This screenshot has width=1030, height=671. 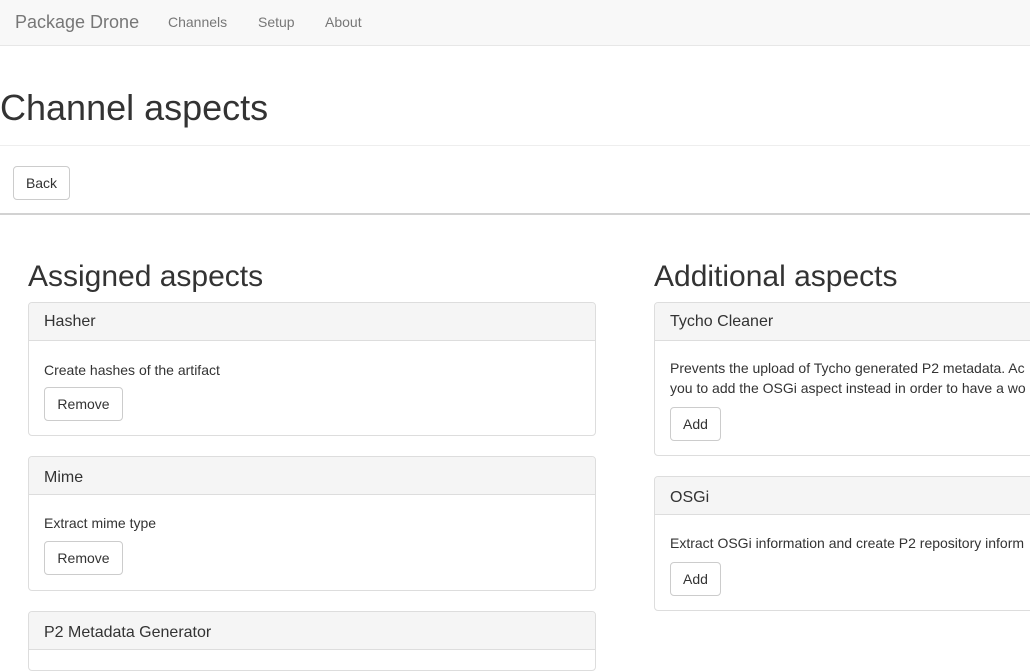 I want to click on panel-description: Extract mime type, so click(x=100, y=523).